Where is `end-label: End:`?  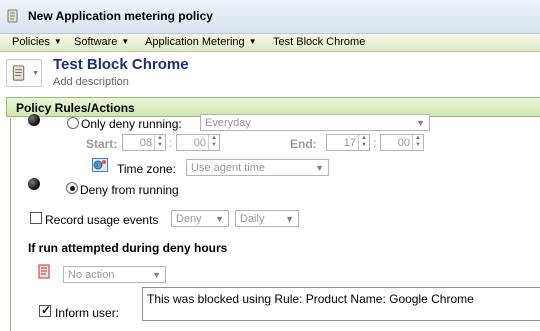
end-label: End: is located at coordinates (303, 144).